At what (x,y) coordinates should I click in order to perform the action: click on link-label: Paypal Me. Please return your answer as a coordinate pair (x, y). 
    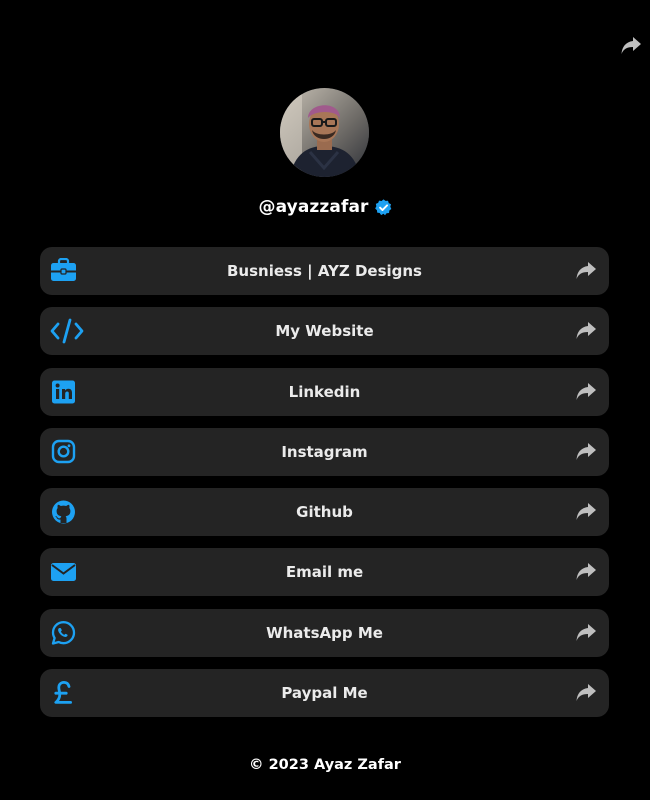
    Looking at the image, I should click on (324, 693).